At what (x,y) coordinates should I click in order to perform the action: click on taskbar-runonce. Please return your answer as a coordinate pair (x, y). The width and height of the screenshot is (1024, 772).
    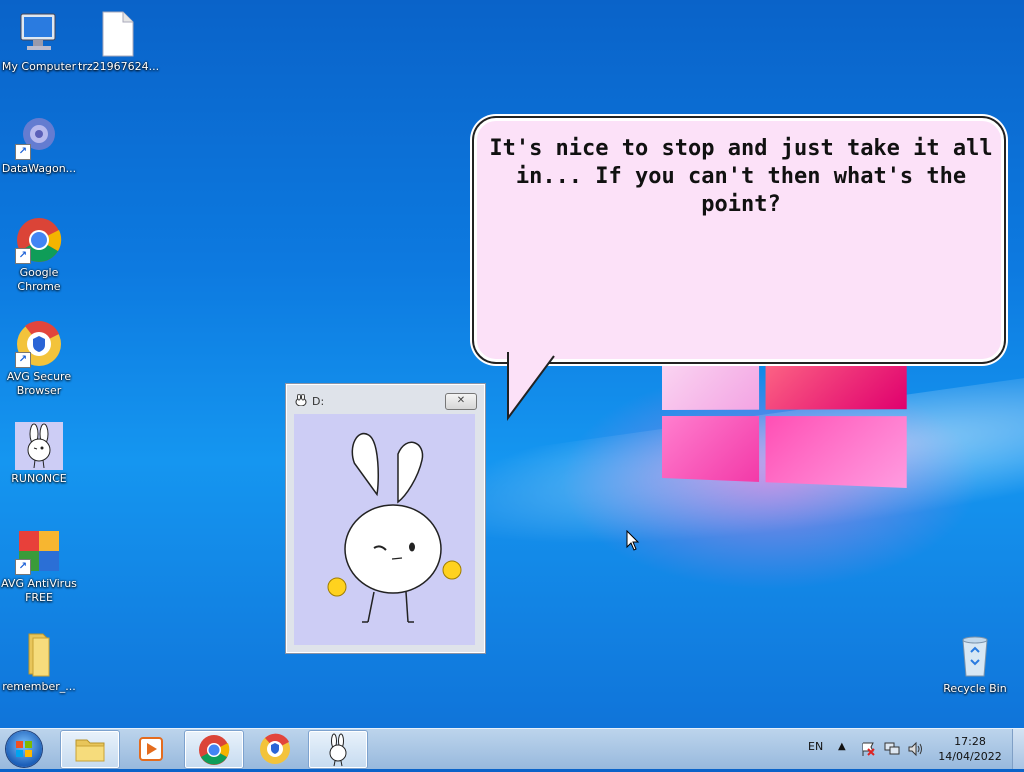
    Looking at the image, I should click on (338, 749).